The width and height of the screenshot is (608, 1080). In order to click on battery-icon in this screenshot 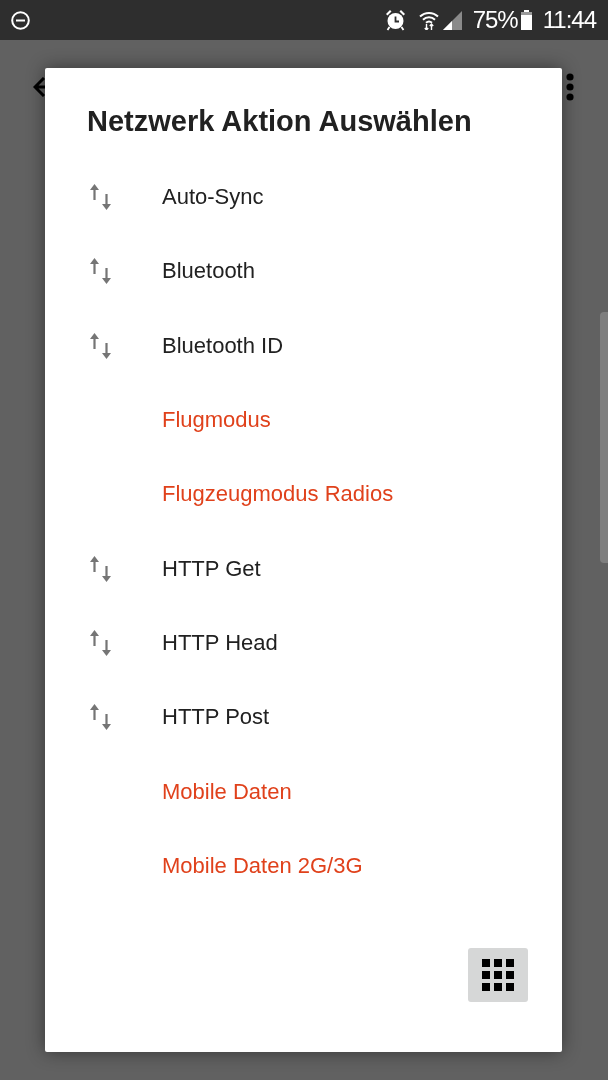, I will do `click(526, 20)`.